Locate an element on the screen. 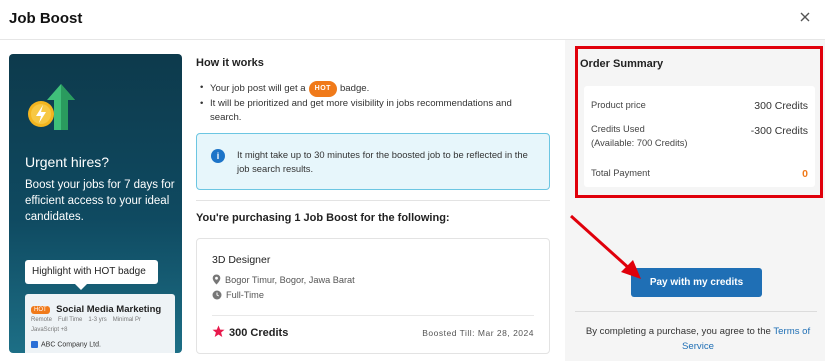 The height and width of the screenshot is (361, 825). job-employment-type: Full-Time is located at coordinates (238, 295).